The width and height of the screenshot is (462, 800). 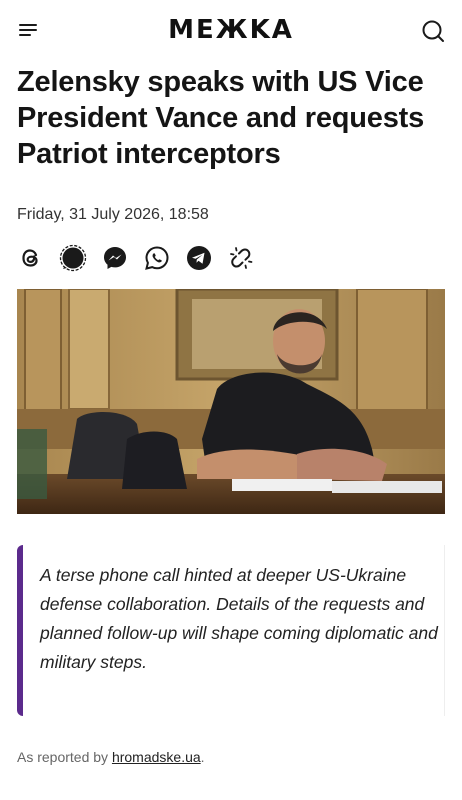 I want to click on messenger-icon, so click(x=115, y=258).